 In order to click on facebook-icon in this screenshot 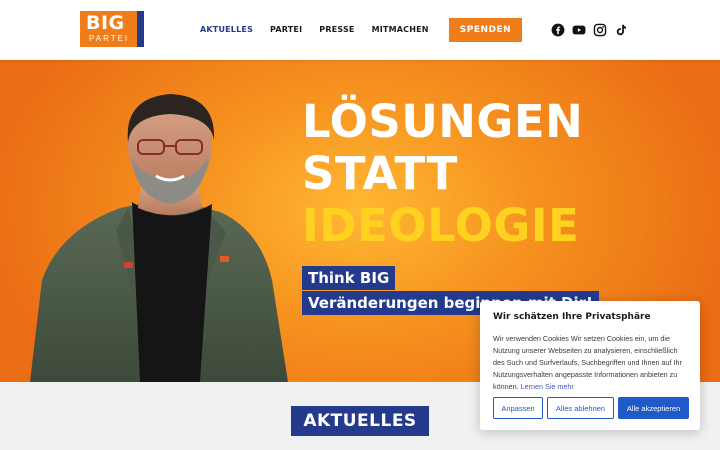, I will do `click(558, 30)`.